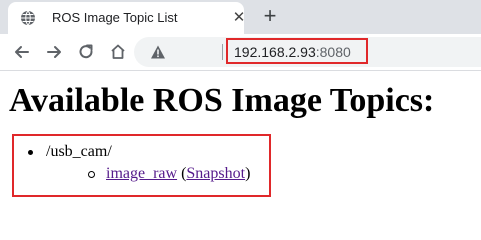 This screenshot has height=240, width=481. I want to click on stream-list: image_raw (Snapshot), so click(148, 174).